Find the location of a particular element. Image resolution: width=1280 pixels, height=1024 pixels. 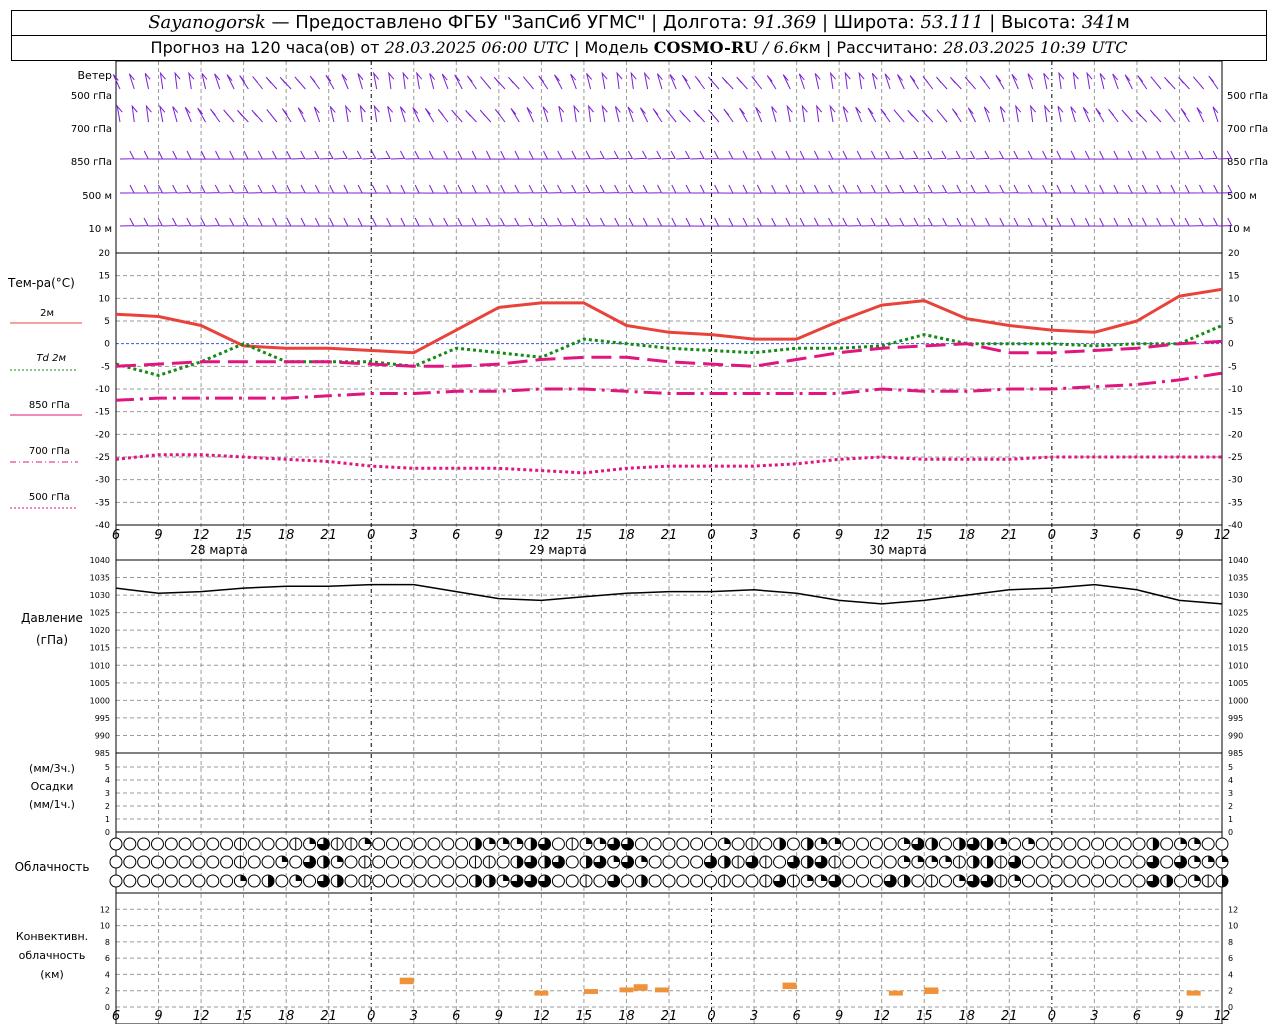

wind-barb-stroke-r3-c50 is located at coordinates (840, 189).